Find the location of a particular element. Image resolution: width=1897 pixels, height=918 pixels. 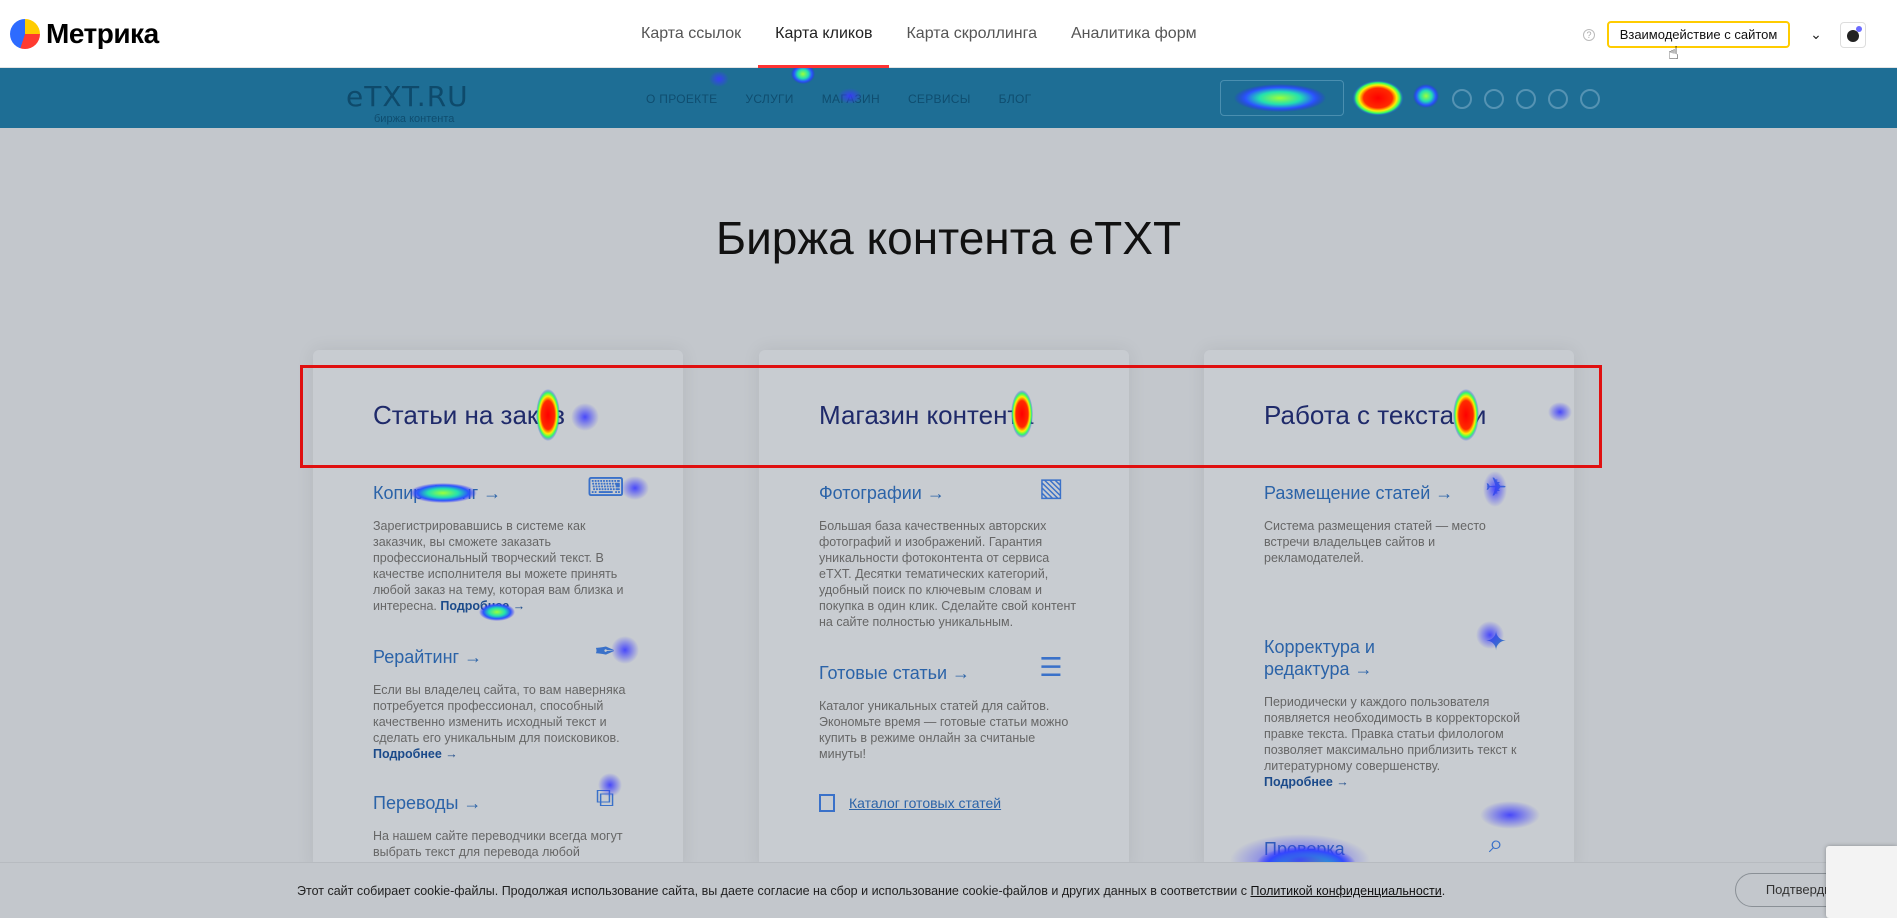

interaction-mode-button: Взаимодействие с сайтом is located at coordinates (1698, 34).